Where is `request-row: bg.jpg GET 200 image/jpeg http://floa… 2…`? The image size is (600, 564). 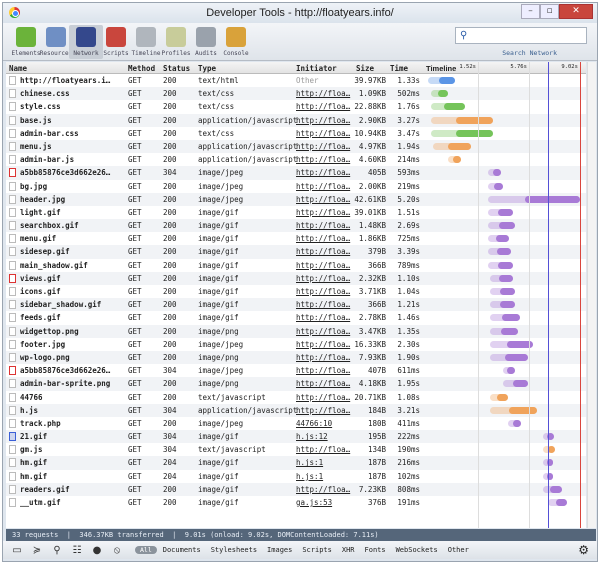
request-row: bg.jpg GET 200 image/jpeg http://floa… 2… is located at coordinates (296, 186).